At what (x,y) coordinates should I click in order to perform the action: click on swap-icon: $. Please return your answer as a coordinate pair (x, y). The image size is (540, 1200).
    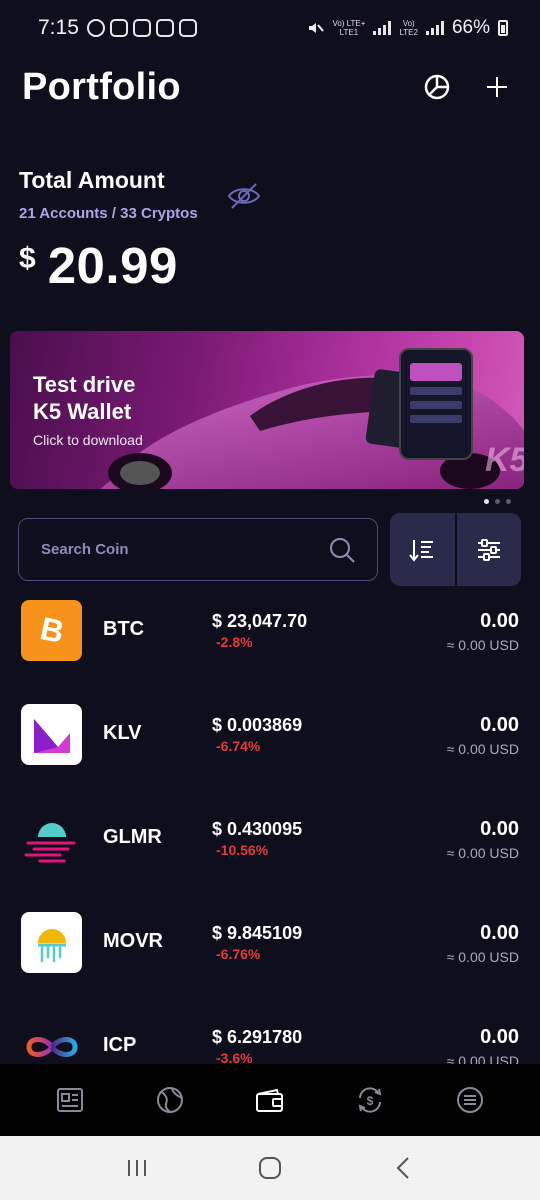
    Looking at the image, I should click on (370, 1100).